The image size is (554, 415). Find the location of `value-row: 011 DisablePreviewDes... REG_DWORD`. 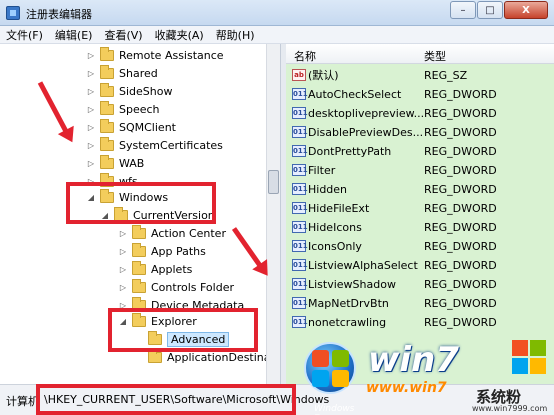

value-row: 011 DisablePreviewDes... REG_DWORD is located at coordinates (420, 132).